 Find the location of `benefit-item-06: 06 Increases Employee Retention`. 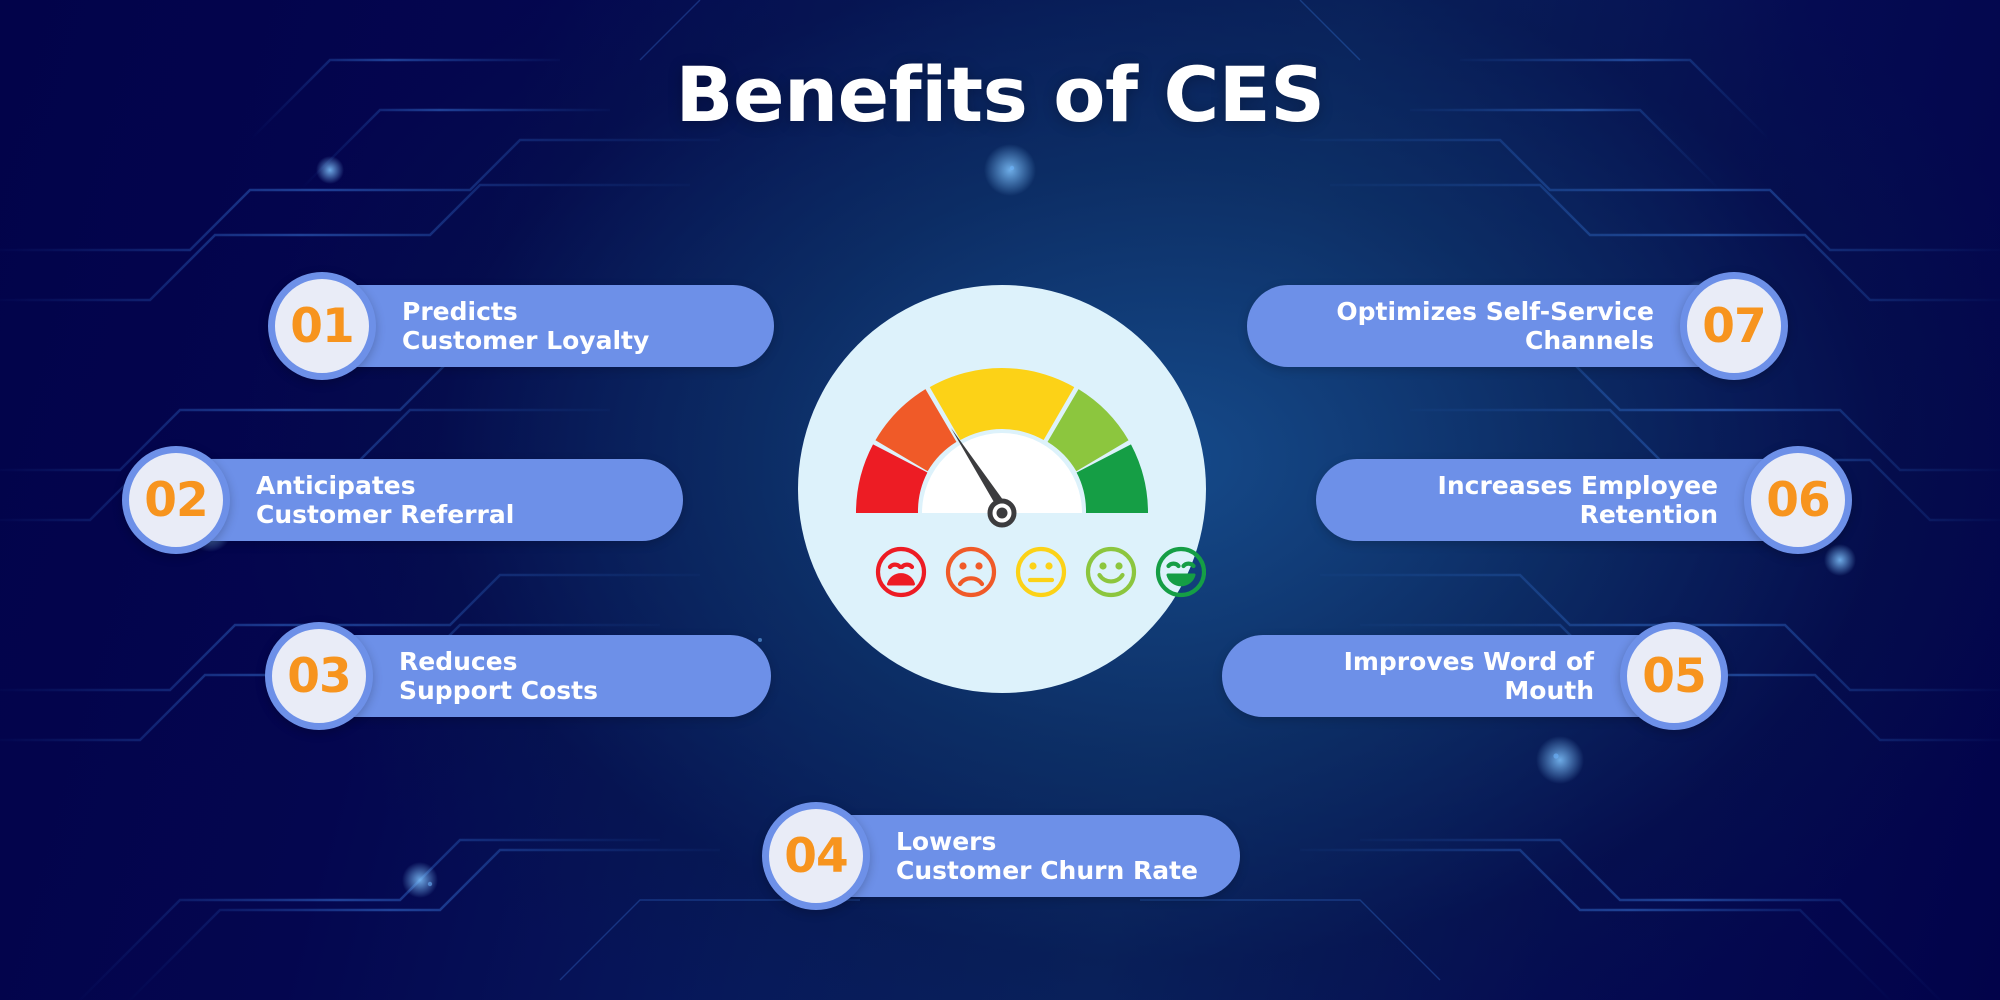

benefit-item-06: 06 Increases Employee Retention is located at coordinates (1584, 500).